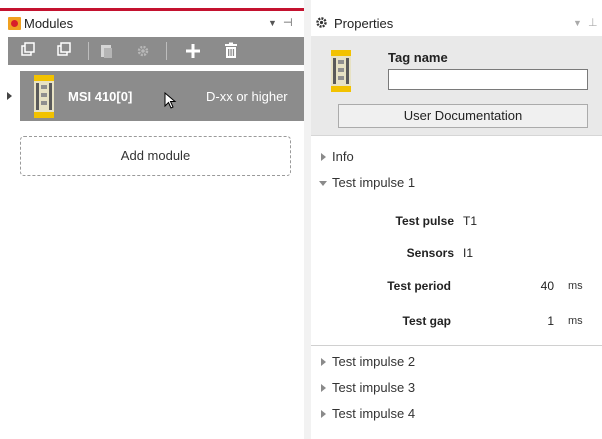 This screenshot has width=602, height=439. What do you see at coordinates (418, 57) in the screenshot?
I see `tag-name-label: Tag name` at bounding box center [418, 57].